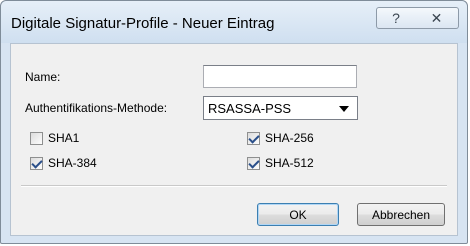  I want to click on auth-method-value: RSASSA-PSS, so click(250, 108).